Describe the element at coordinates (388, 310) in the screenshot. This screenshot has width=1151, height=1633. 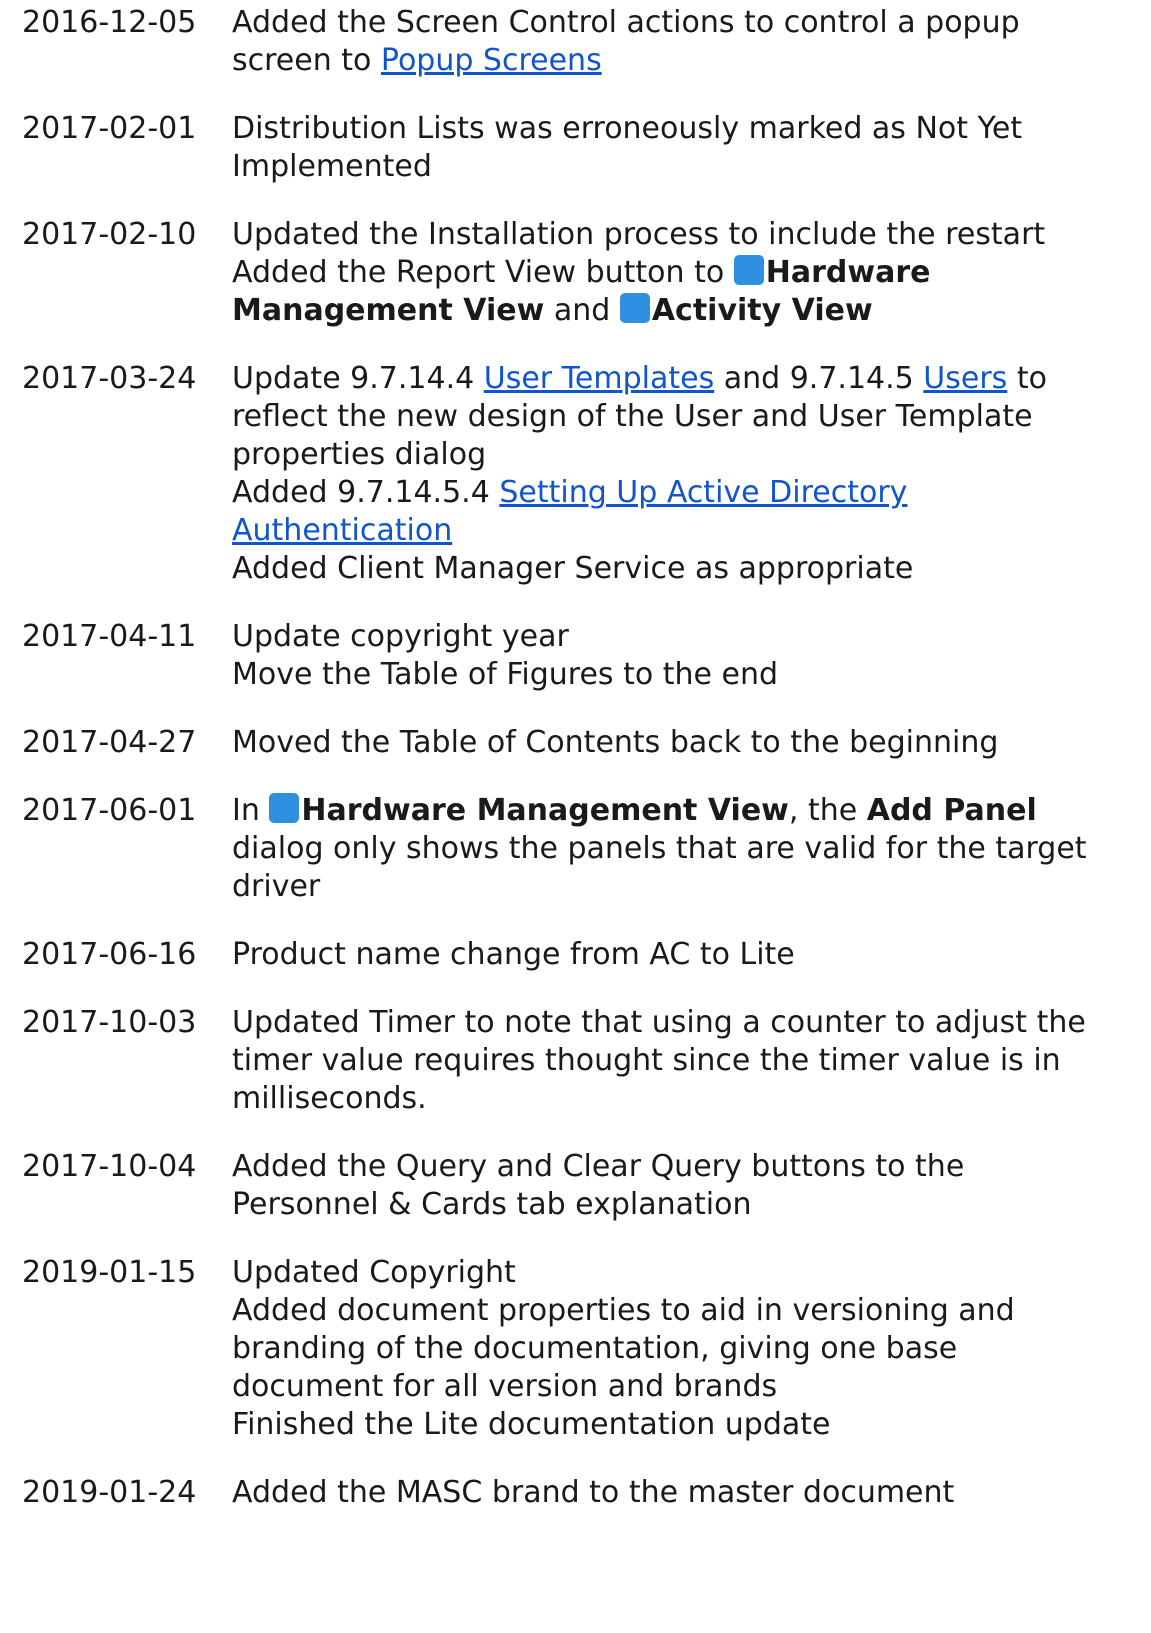
I see `ui-element-name: Management View` at that location.